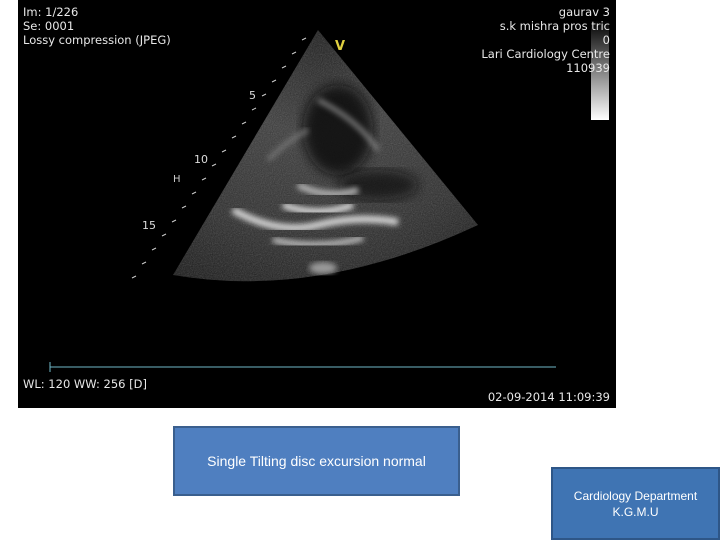  What do you see at coordinates (201, 159) in the screenshot?
I see `depth-label-10: 10` at bounding box center [201, 159].